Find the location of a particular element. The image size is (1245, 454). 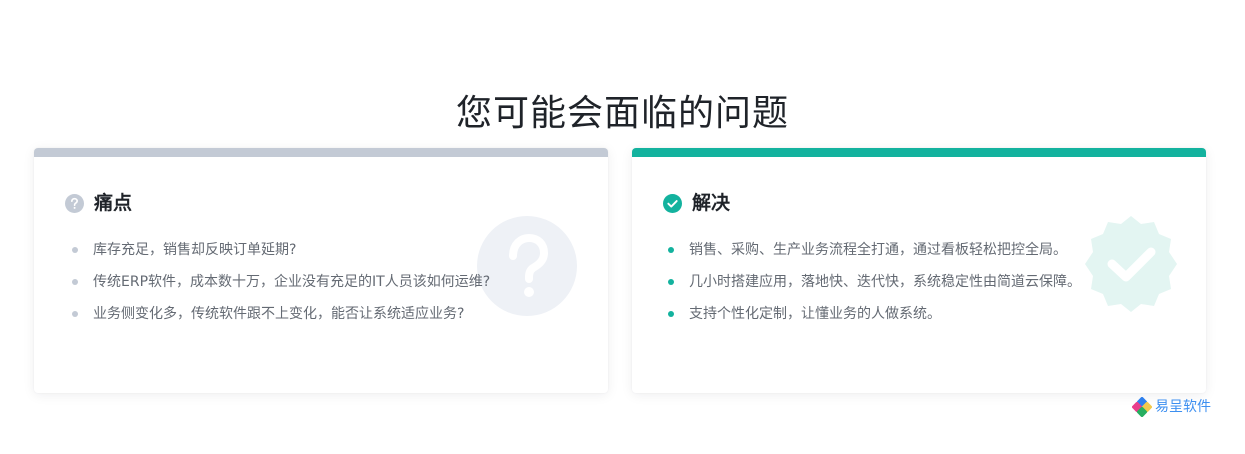

pain-card-heading: 痛点 is located at coordinates (113, 203).